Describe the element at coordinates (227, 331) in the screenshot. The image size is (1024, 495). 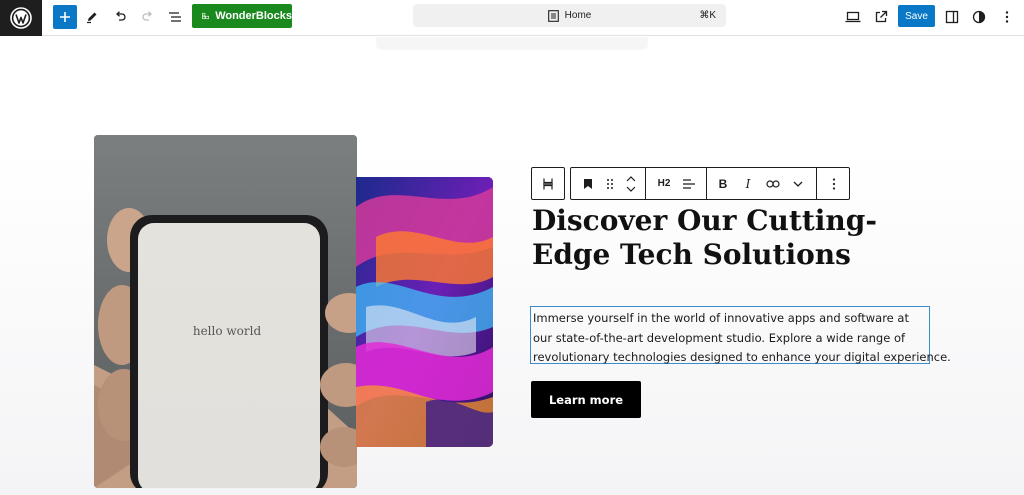
I see `phone-screen-text: hello world` at that location.